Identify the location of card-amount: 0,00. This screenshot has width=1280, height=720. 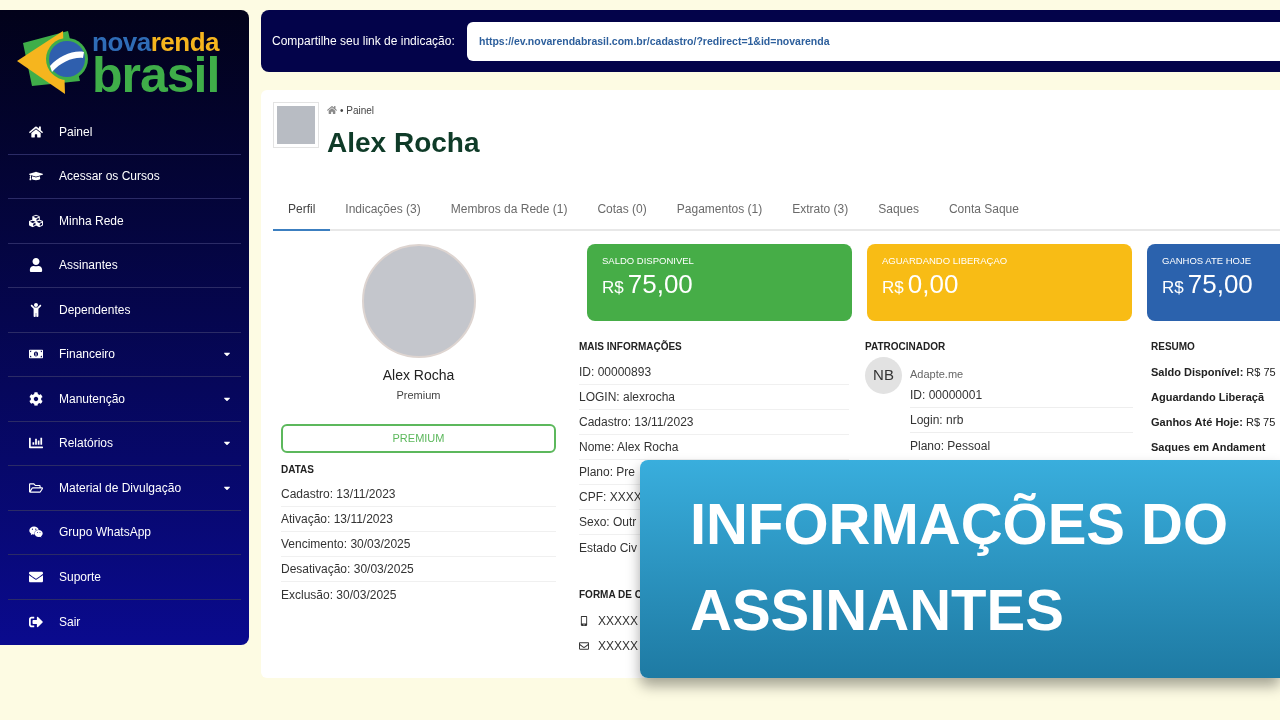
(933, 284).